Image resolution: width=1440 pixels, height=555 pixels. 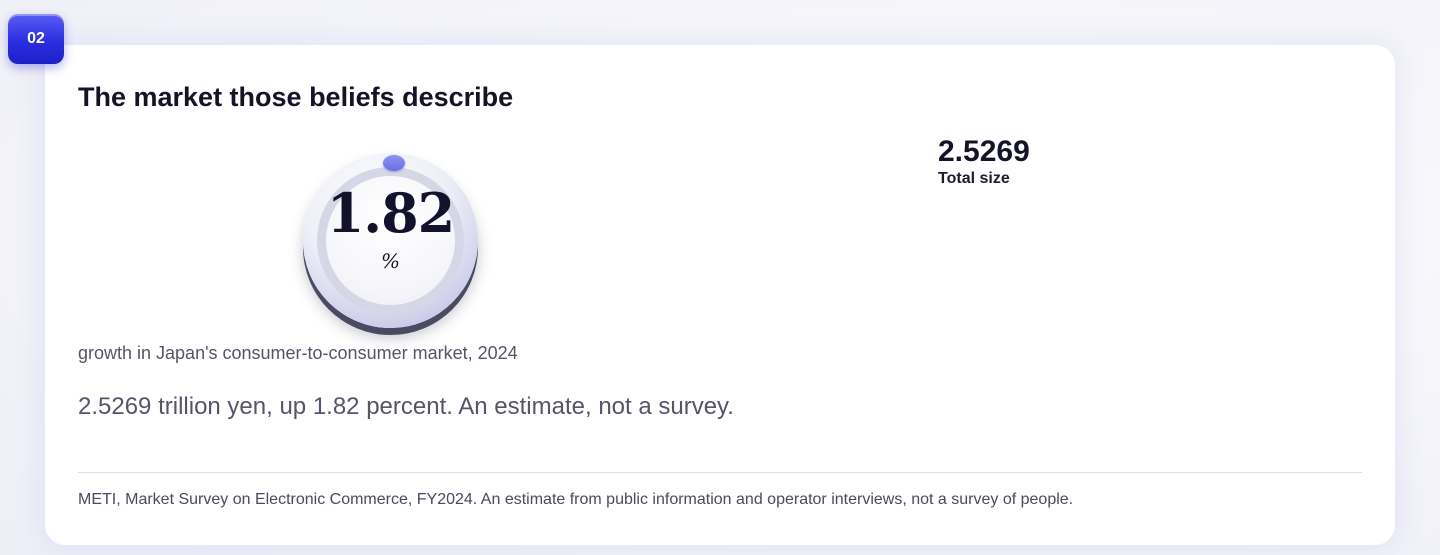 I want to click on total-size-label: Total size, so click(x=974, y=178).